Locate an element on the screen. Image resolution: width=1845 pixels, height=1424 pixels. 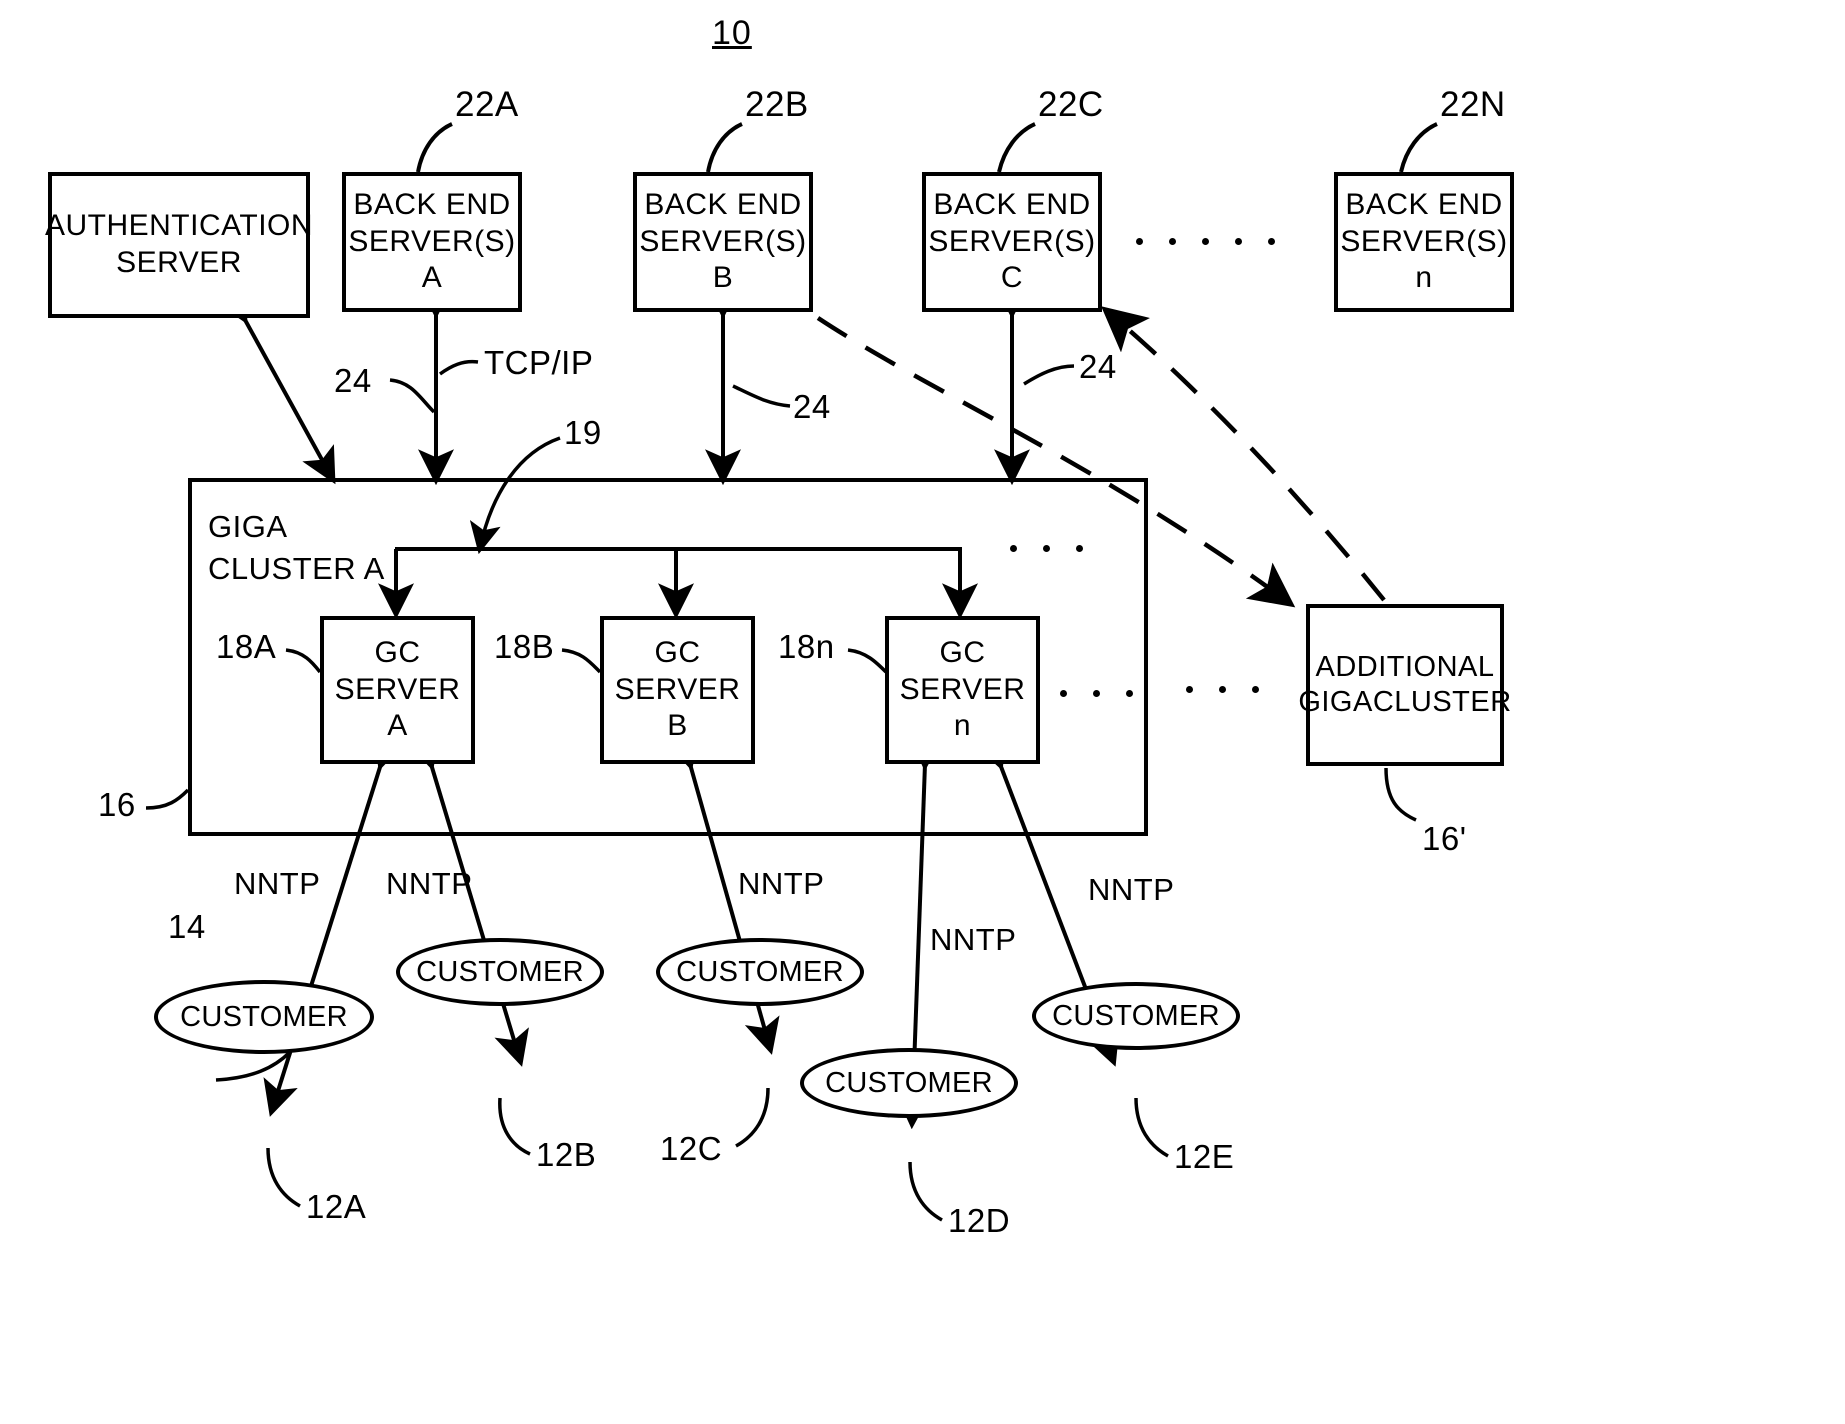
back-end-server-c-line-1: BACK END is located at coordinates (1012, 205).